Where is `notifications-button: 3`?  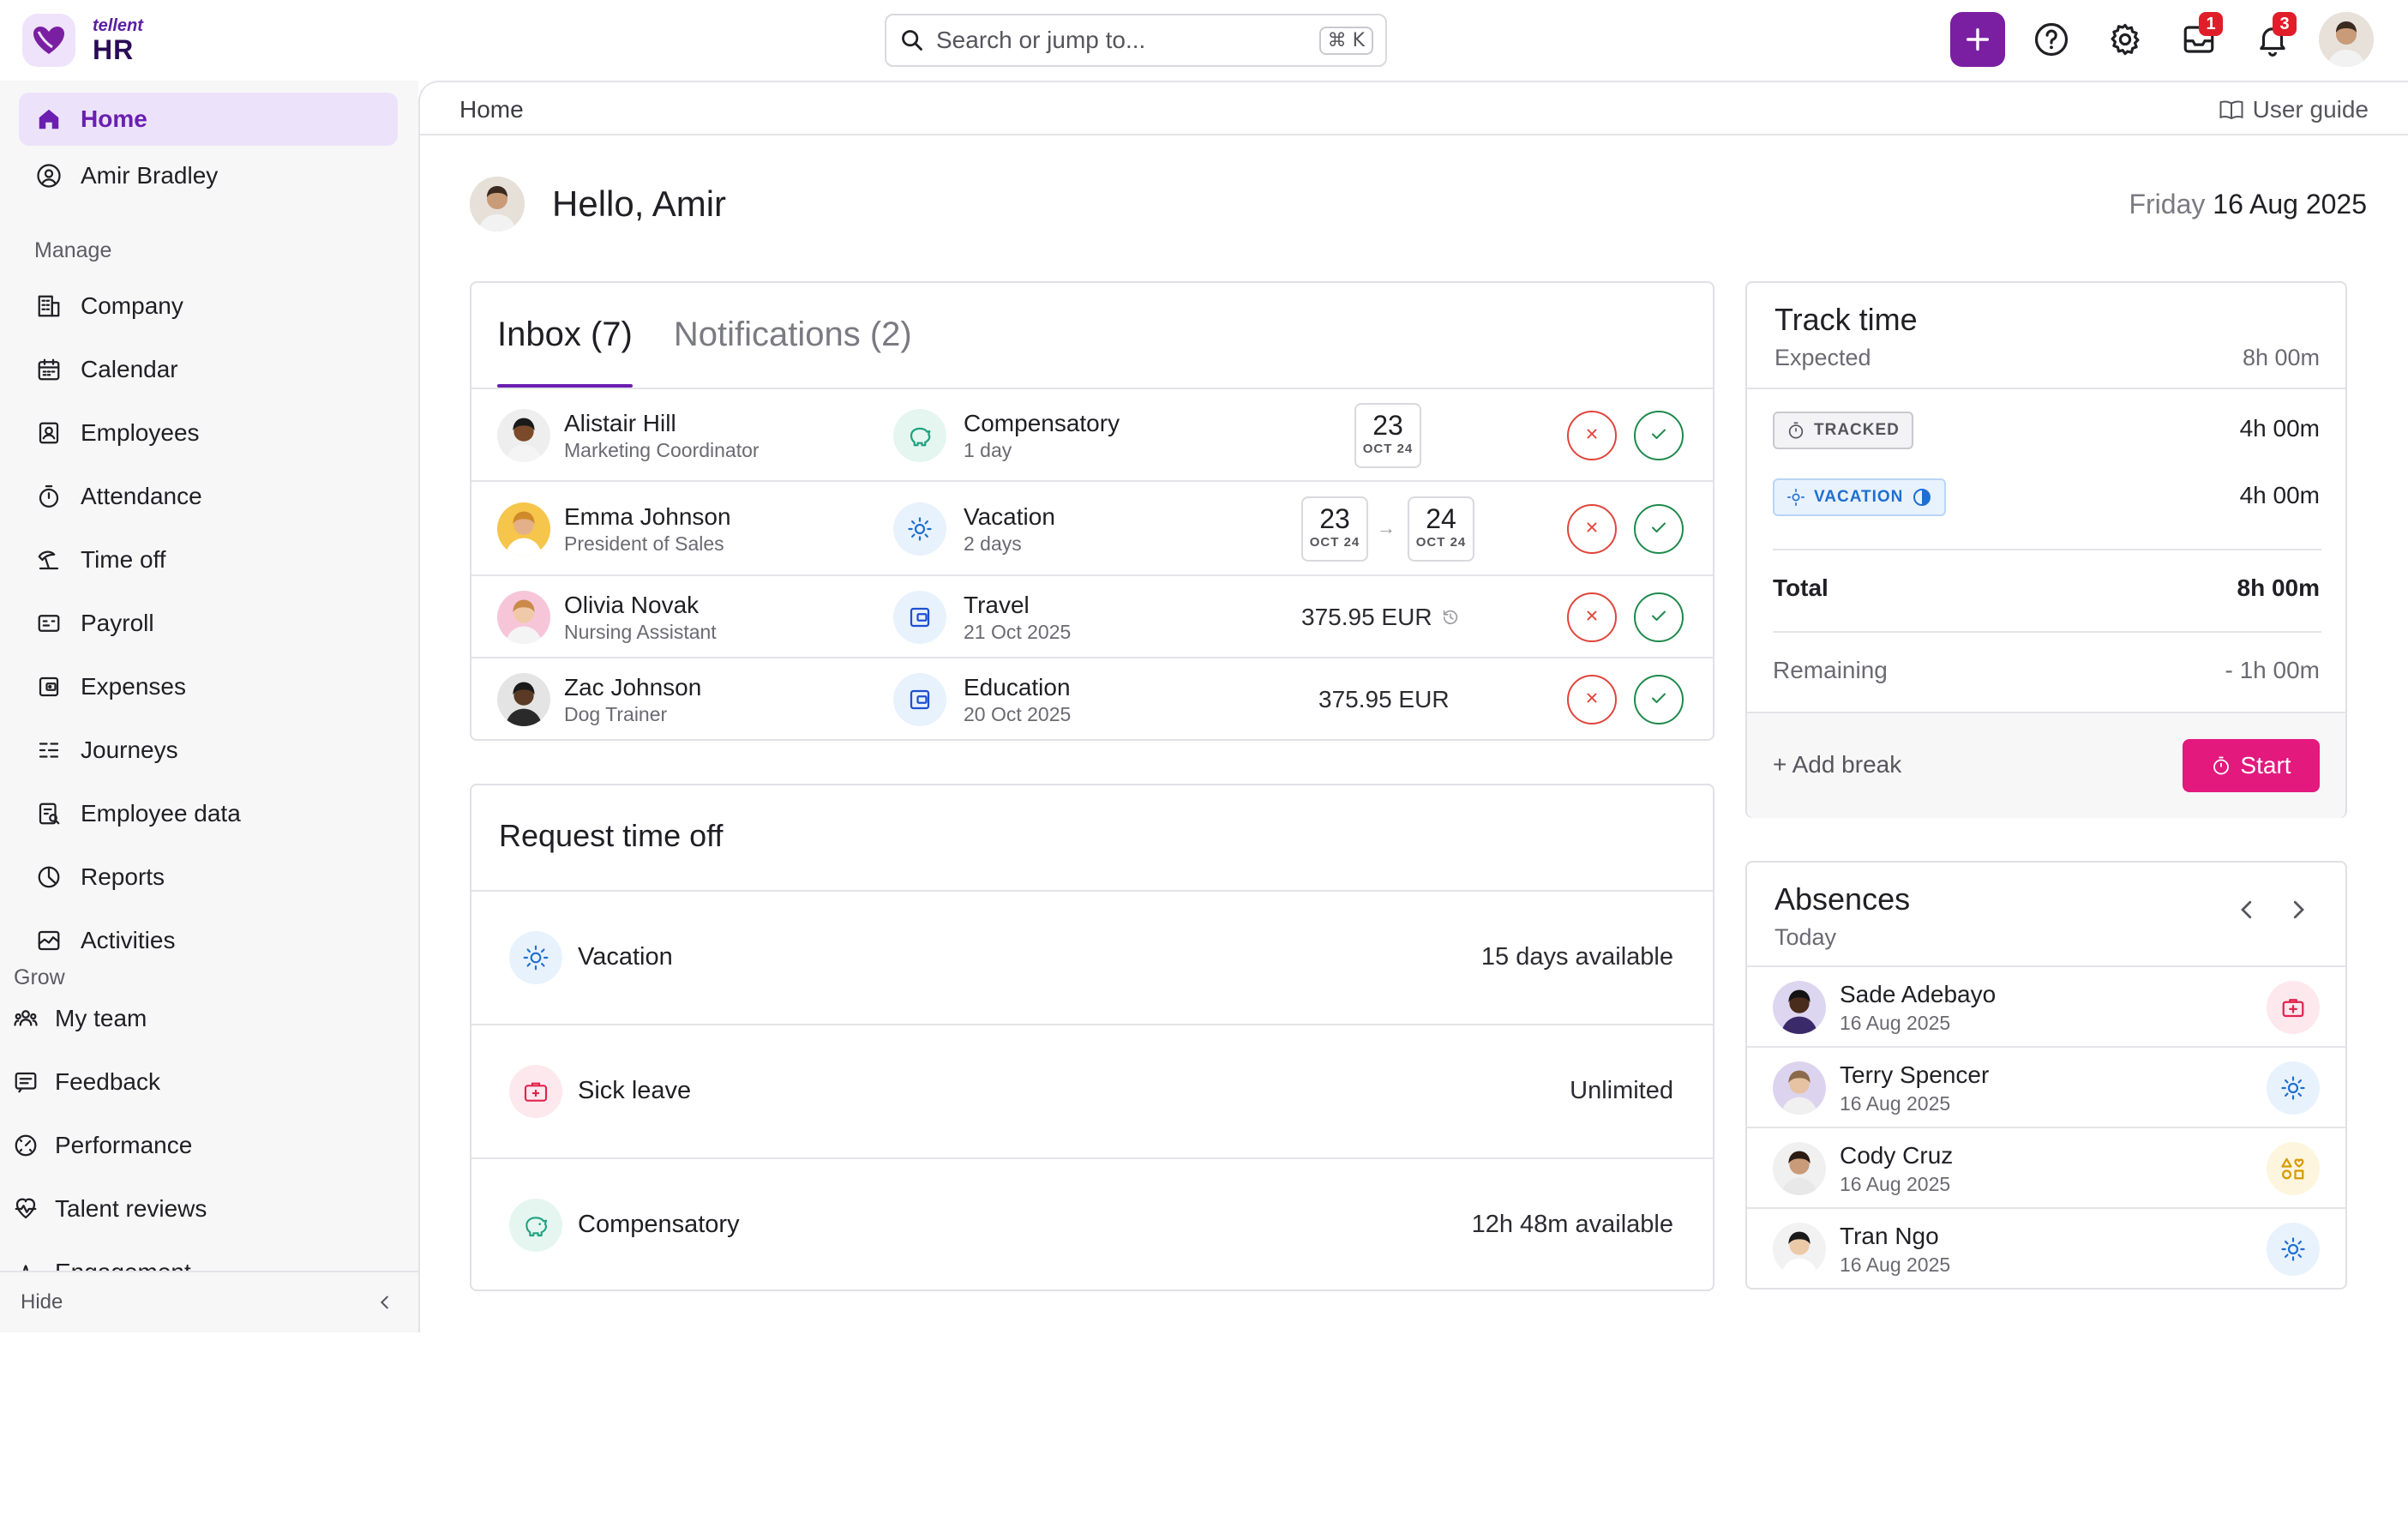 notifications-button: 3 is located at coordinates (2272, 39).